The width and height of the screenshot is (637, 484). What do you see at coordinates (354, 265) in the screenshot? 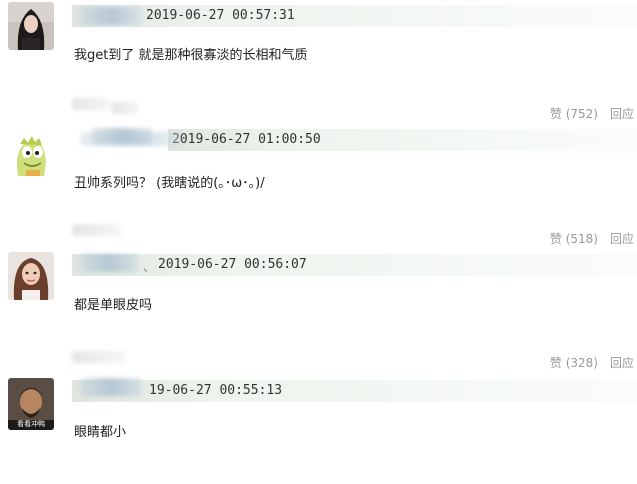
I see `comment-header` at bounding box center [354, 265].